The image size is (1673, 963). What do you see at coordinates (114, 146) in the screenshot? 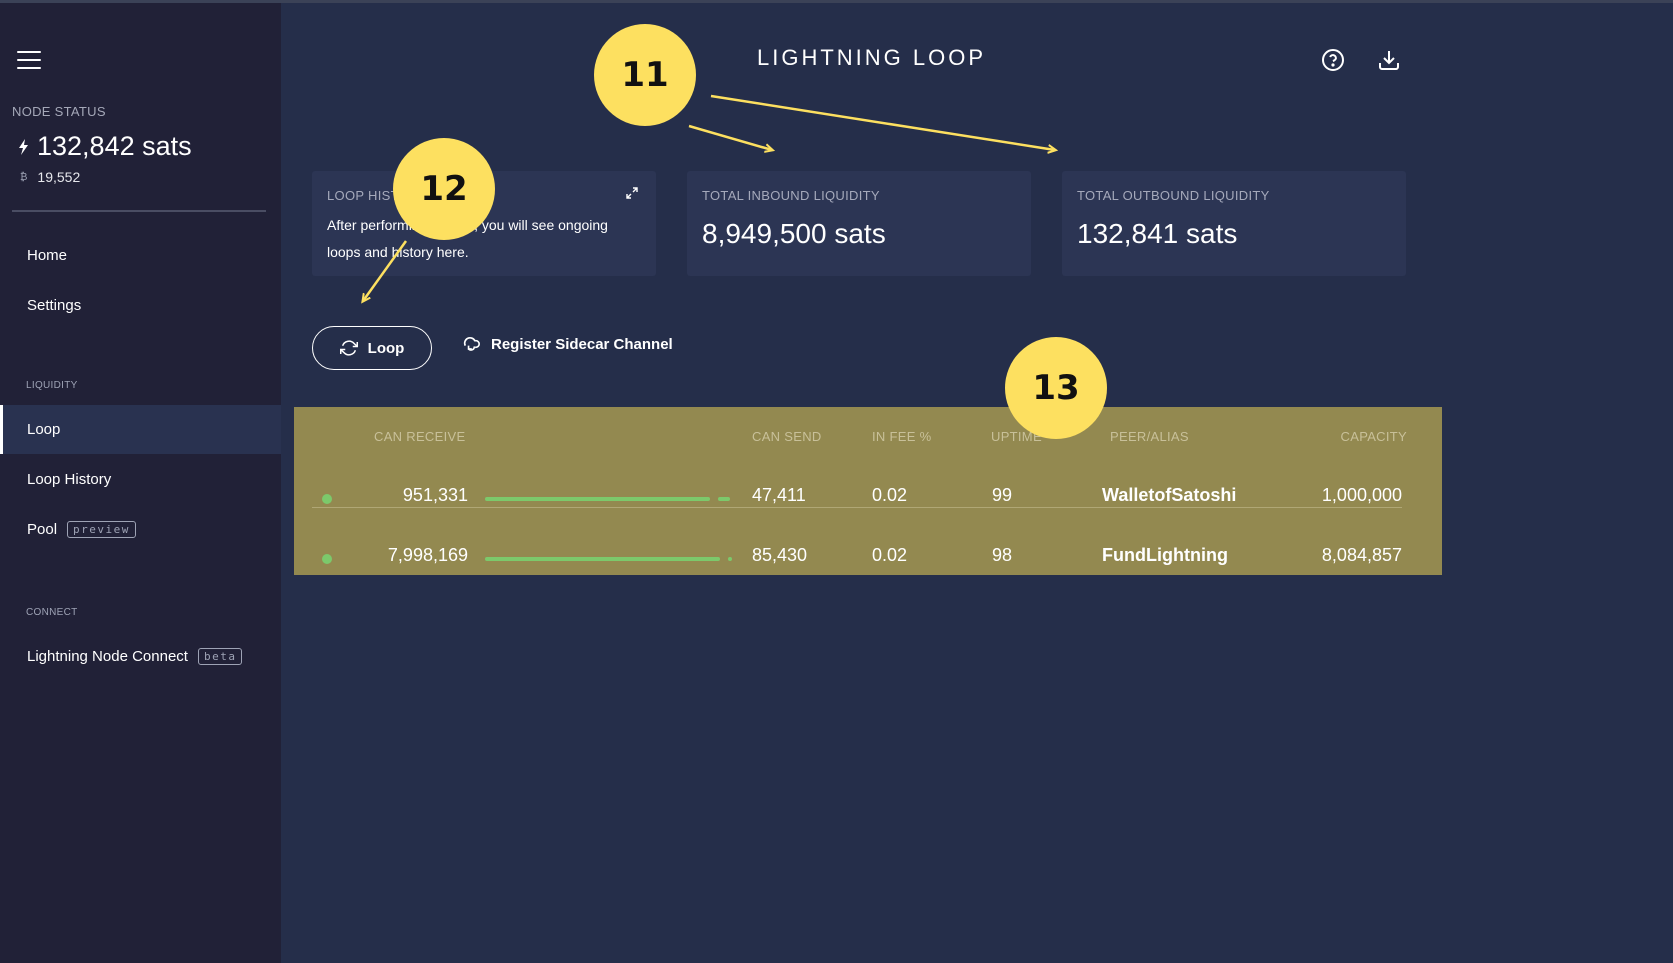
I see `balance-value: 132,842 sats` at bounding box center [114, 146].